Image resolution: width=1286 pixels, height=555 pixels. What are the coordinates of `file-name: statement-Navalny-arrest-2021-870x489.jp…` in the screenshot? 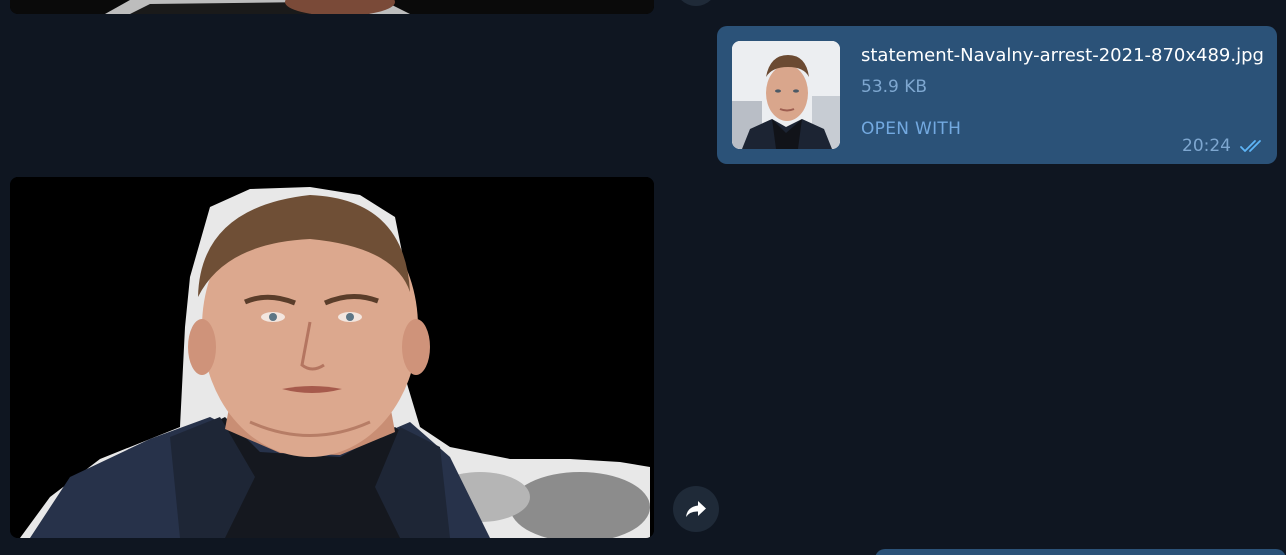 It's located at (1062, 55).